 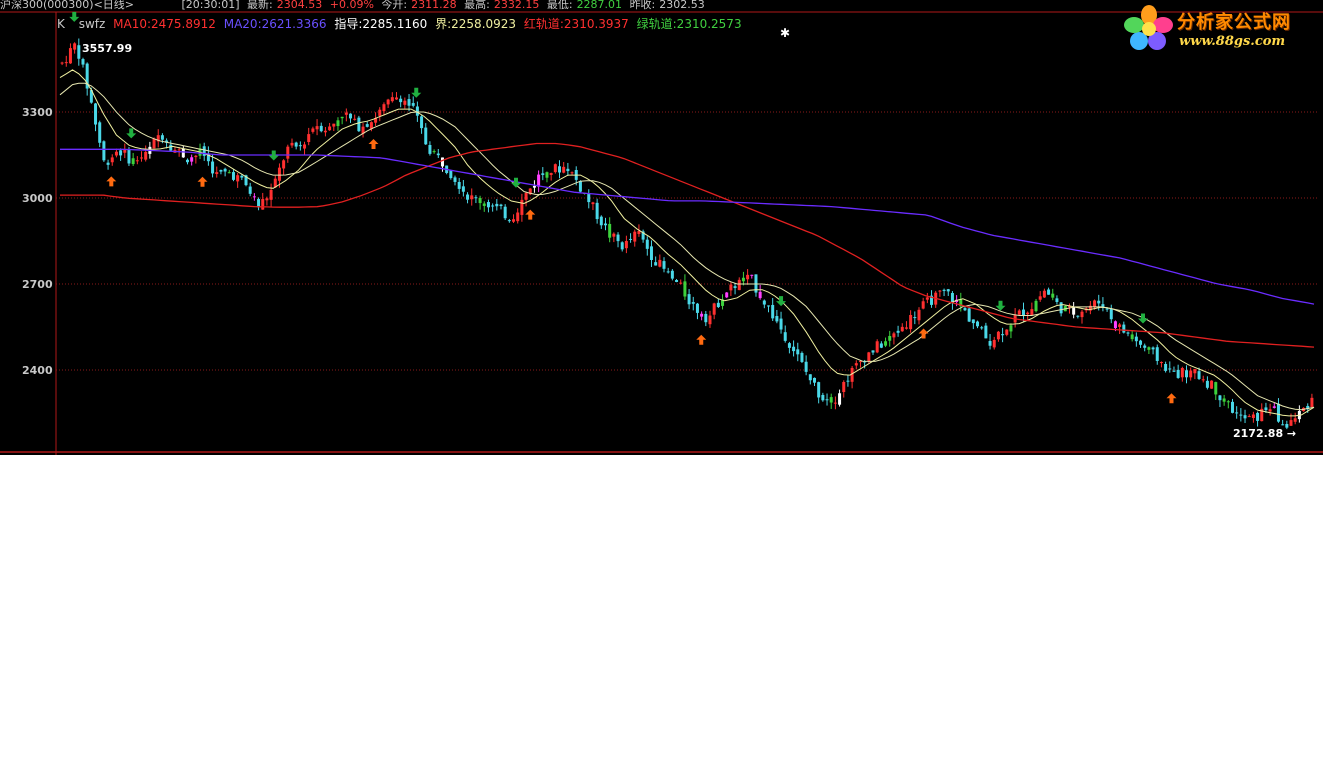 What do you see at coordinates (37, 284) in the screenshot?
I see `y-tick-label: 2700` at bounding box center [37, 284].